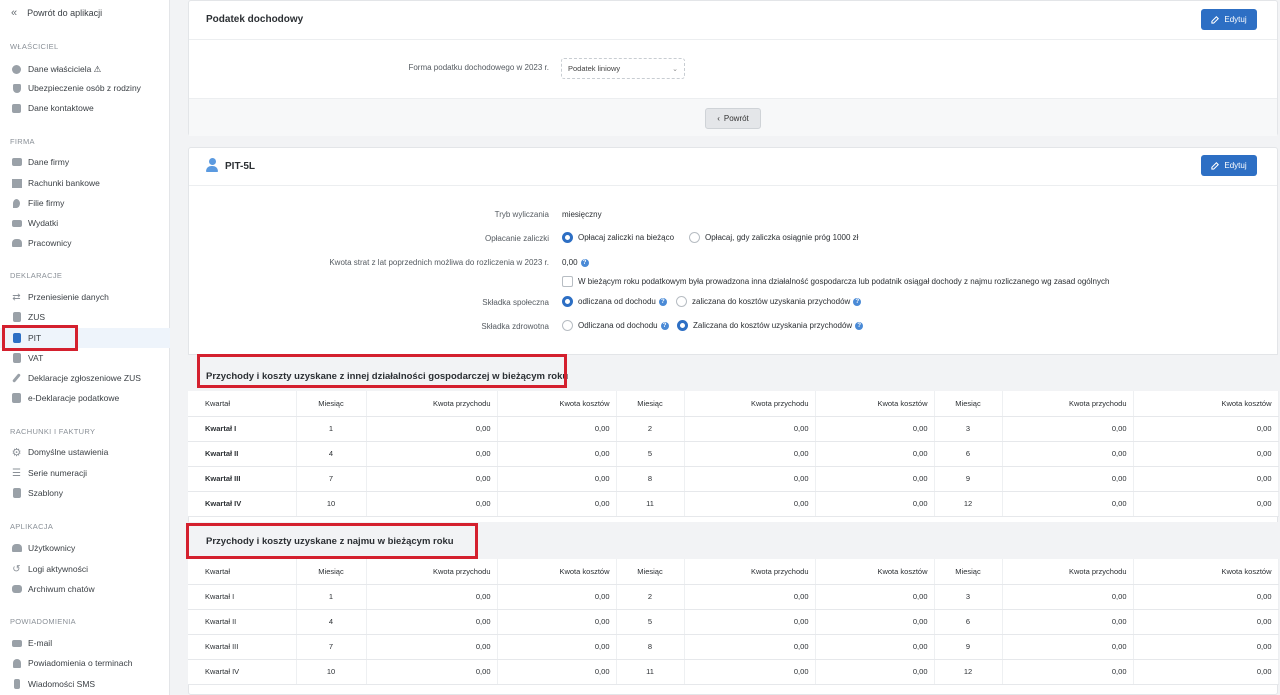  What do you see at coordinates (53, 684) in the screenshot?
I see `sidebar-item-sms: Wiadomości SMS` at bounding box center [53, 684].